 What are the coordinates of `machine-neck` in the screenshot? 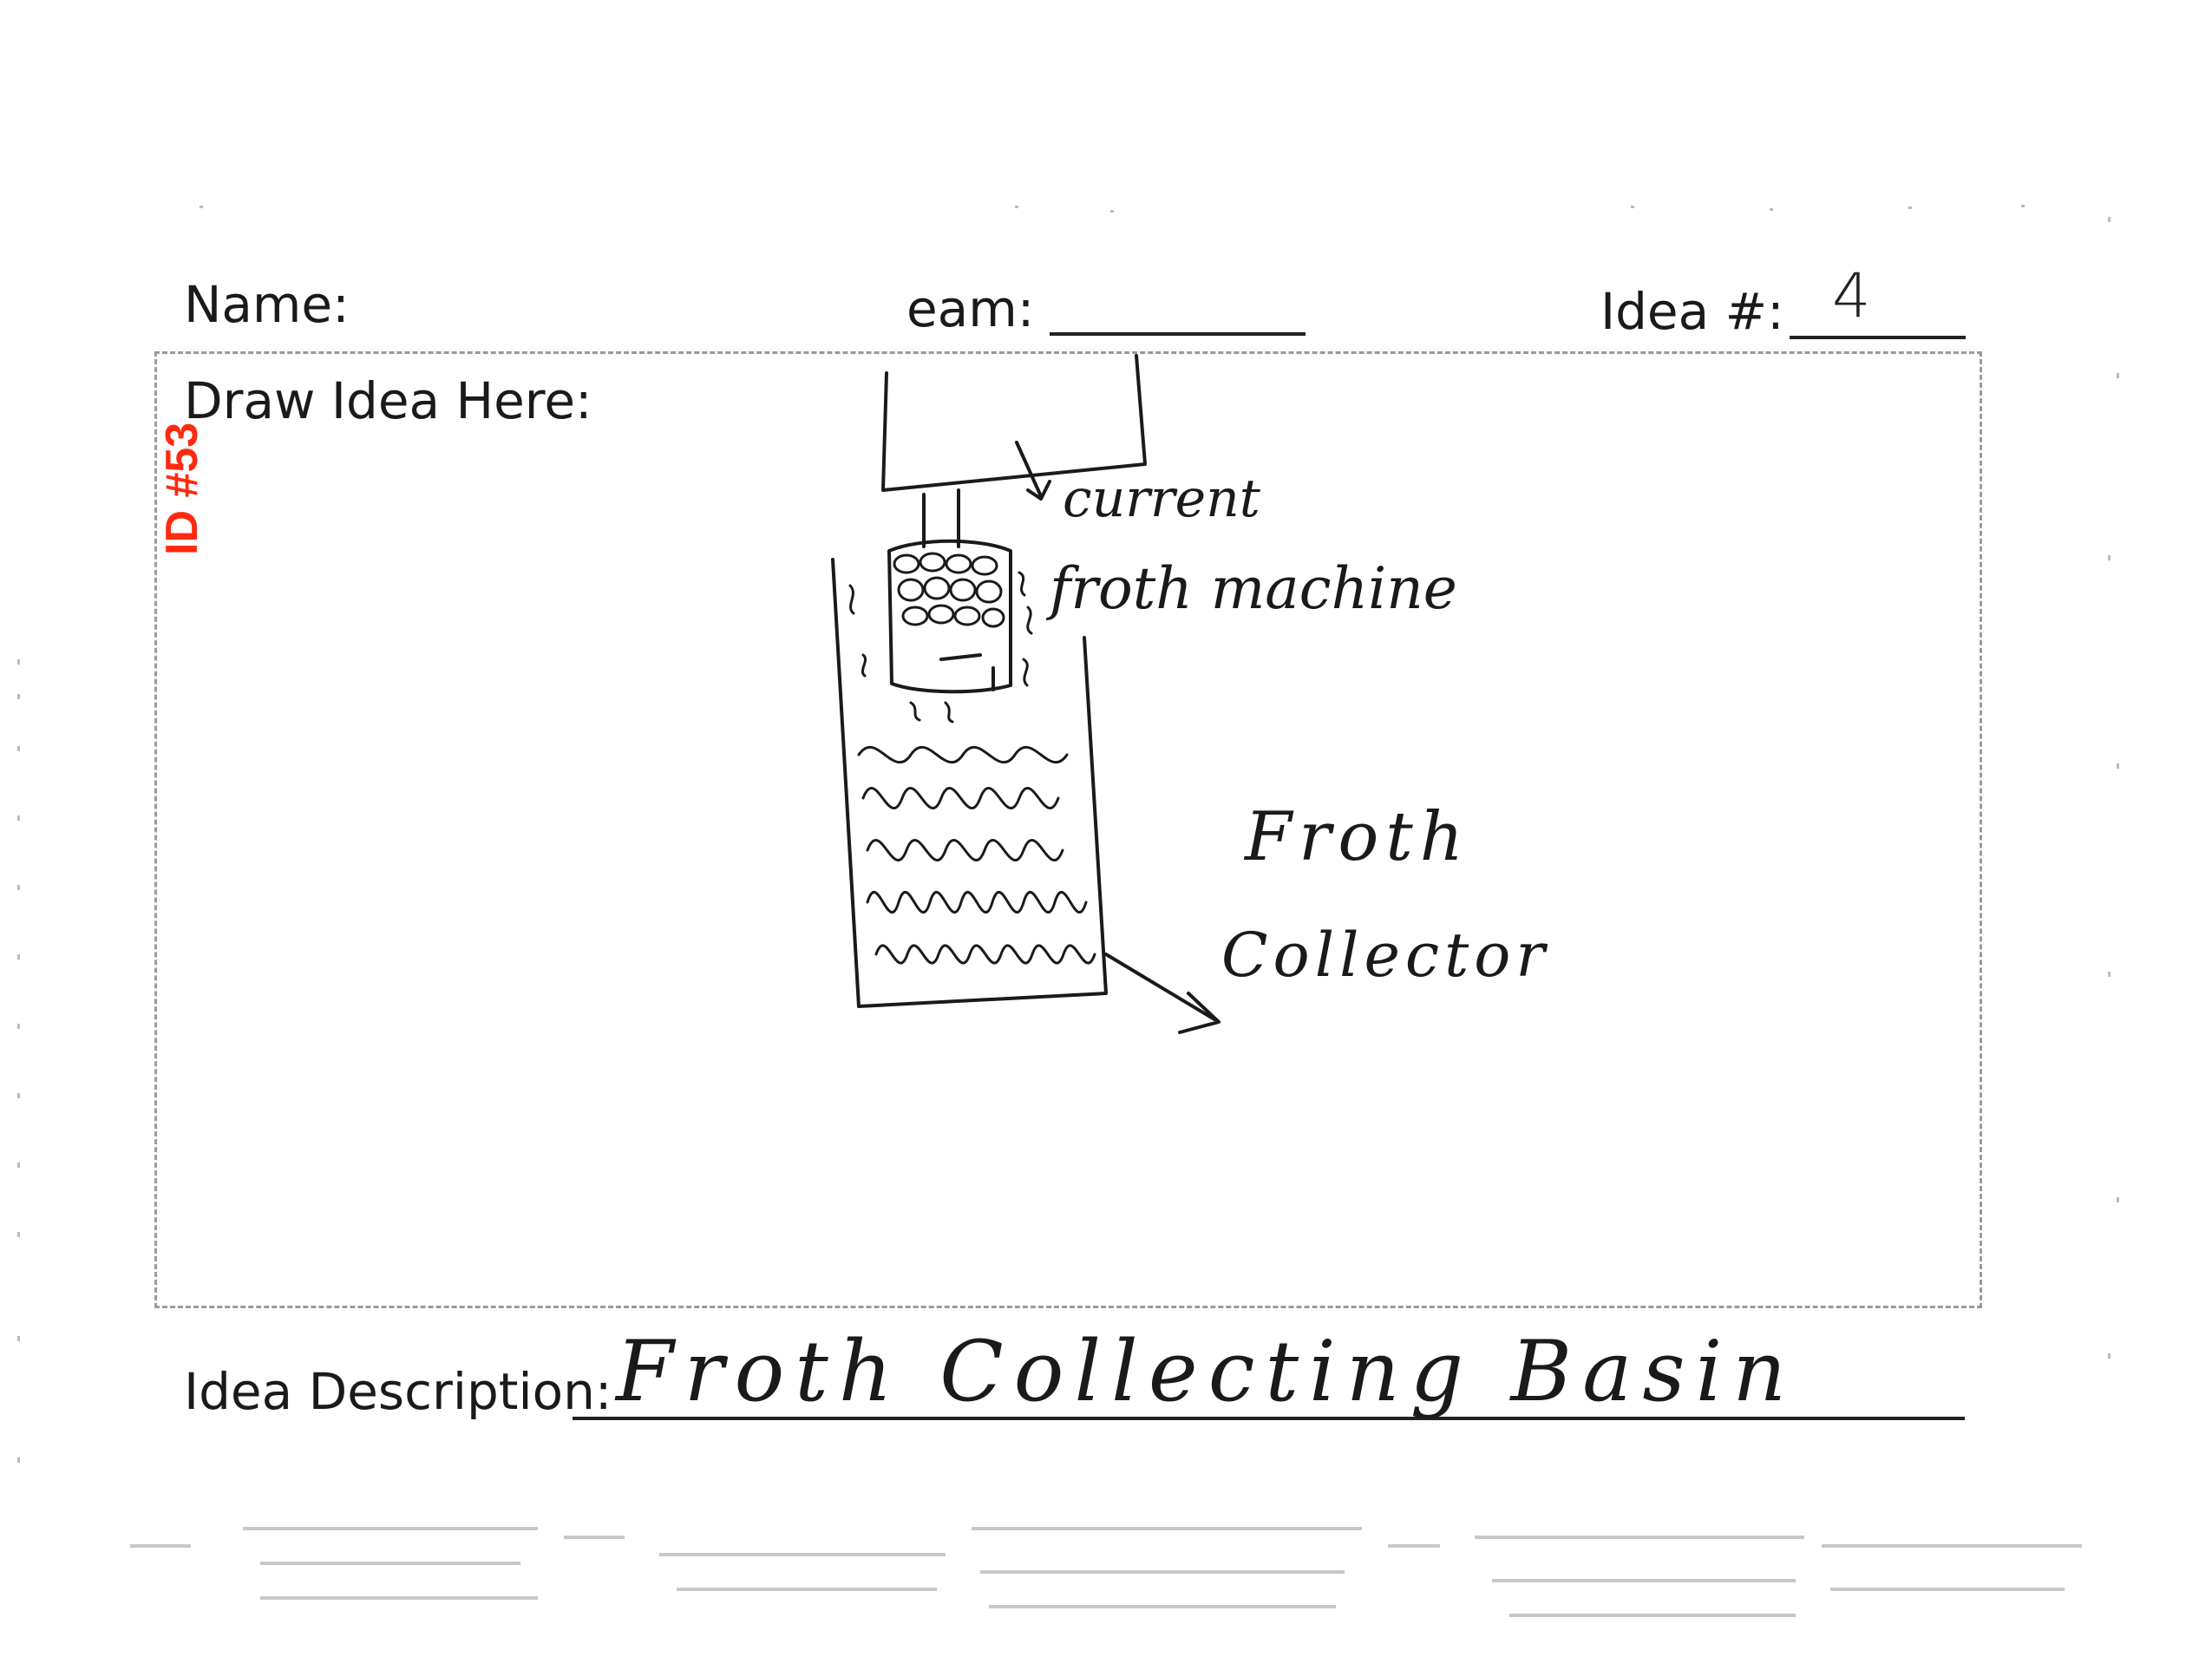 It's located at (941, 518).